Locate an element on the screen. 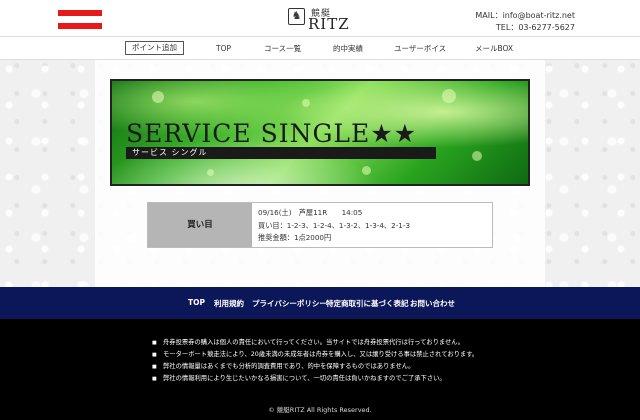 This screenshot has height=420, width=640. contact-tel: TEL：03-6277-5627 is located at coordinates (535, 27).